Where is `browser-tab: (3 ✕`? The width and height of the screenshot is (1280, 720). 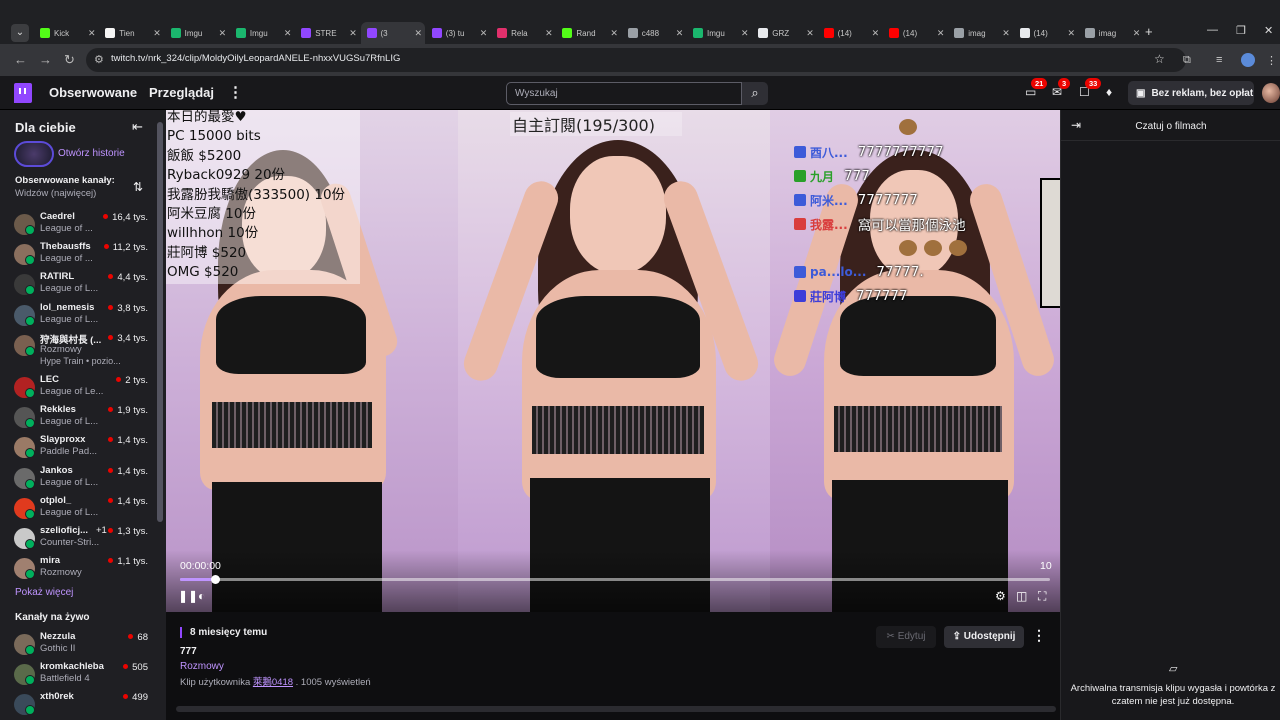 browser-tab: (3 ✕ is located at coordinates (392, 33).